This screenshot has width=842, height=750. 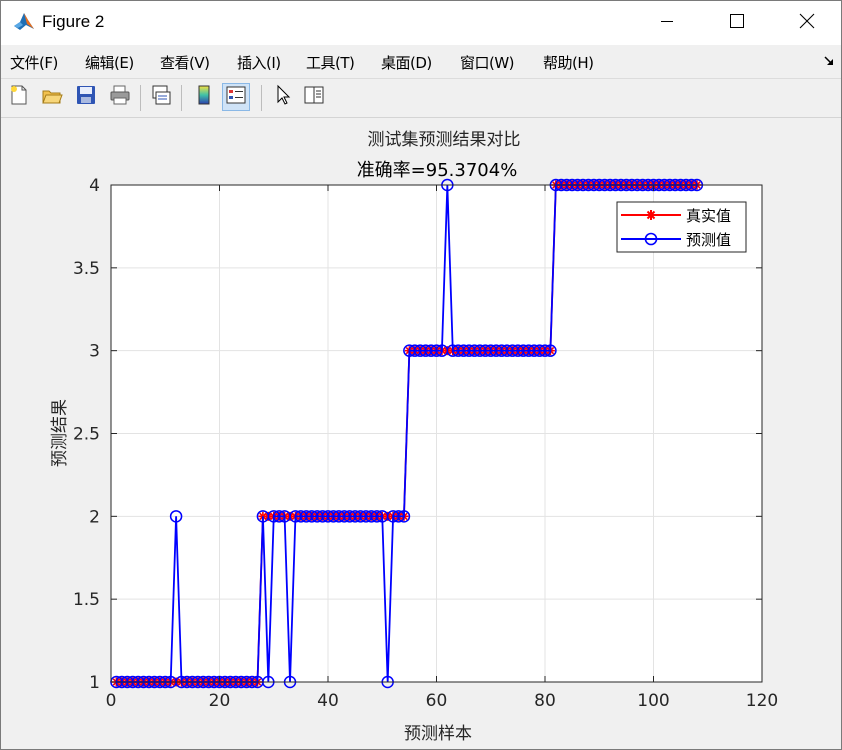 I want to click on new-figure-icon, so click(x=19, y=97).